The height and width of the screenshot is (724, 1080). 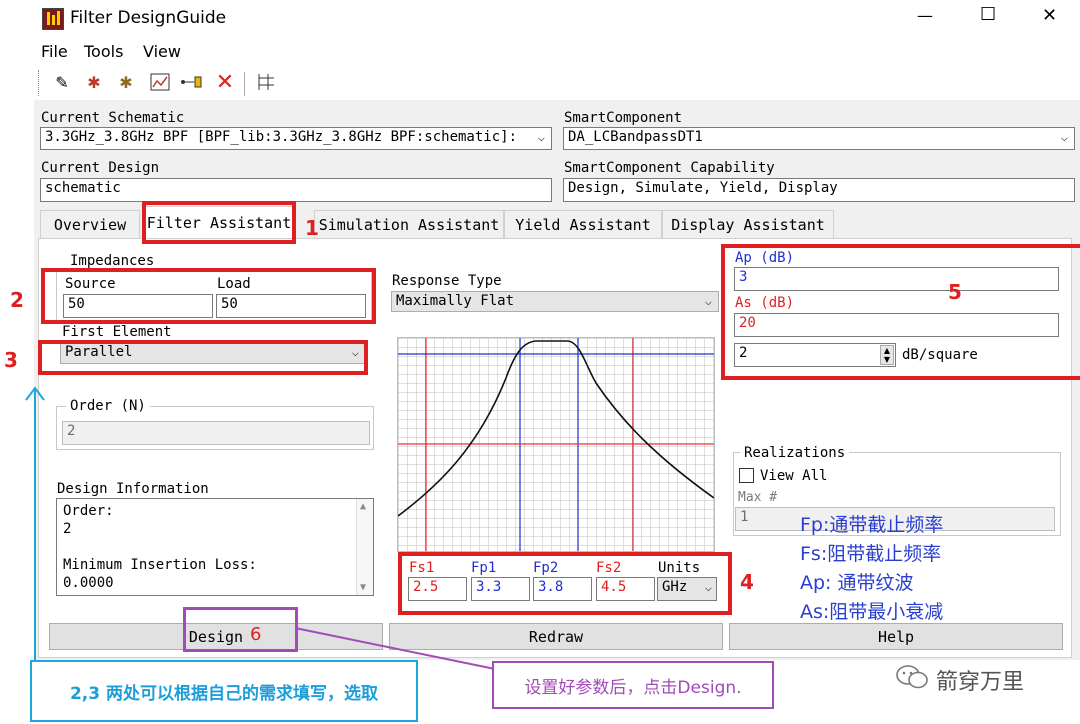 I want to click on tab-simulation-assistant: Simulation Assistant, so click(x=409, y=224).